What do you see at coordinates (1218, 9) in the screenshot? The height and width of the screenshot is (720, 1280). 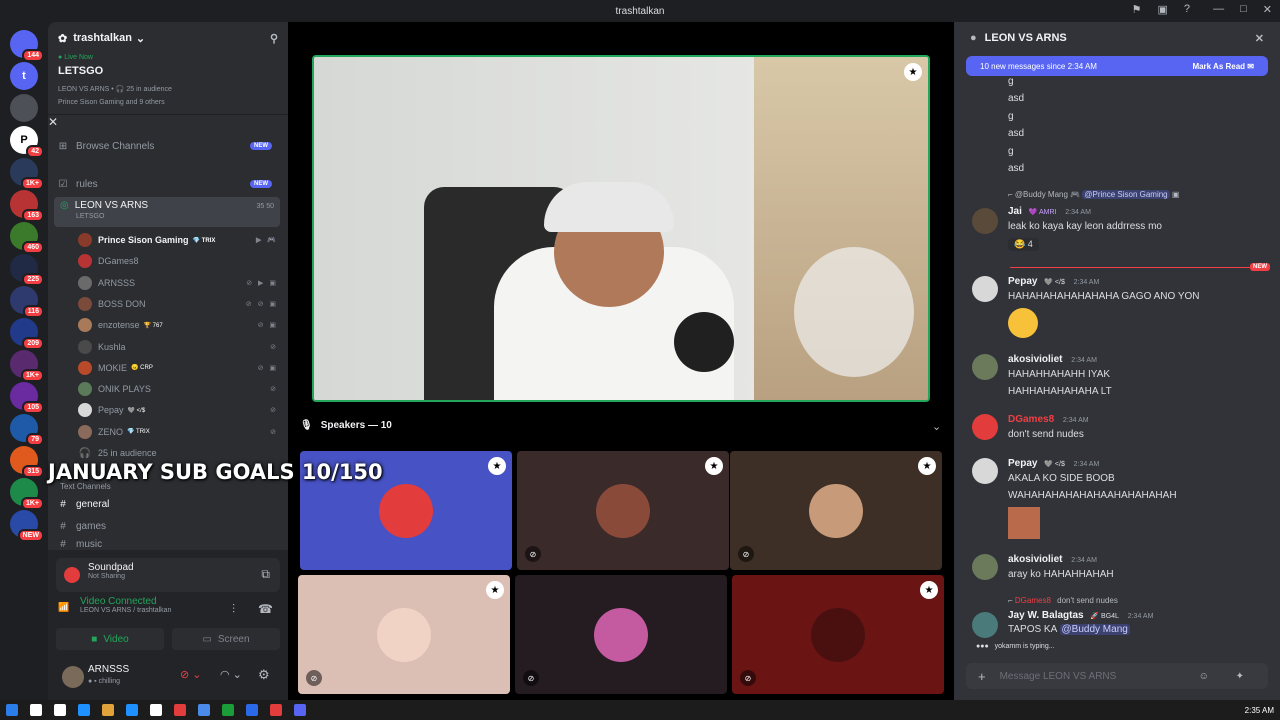 I see `minimize-button: —` at bounding box center [1218, 9].